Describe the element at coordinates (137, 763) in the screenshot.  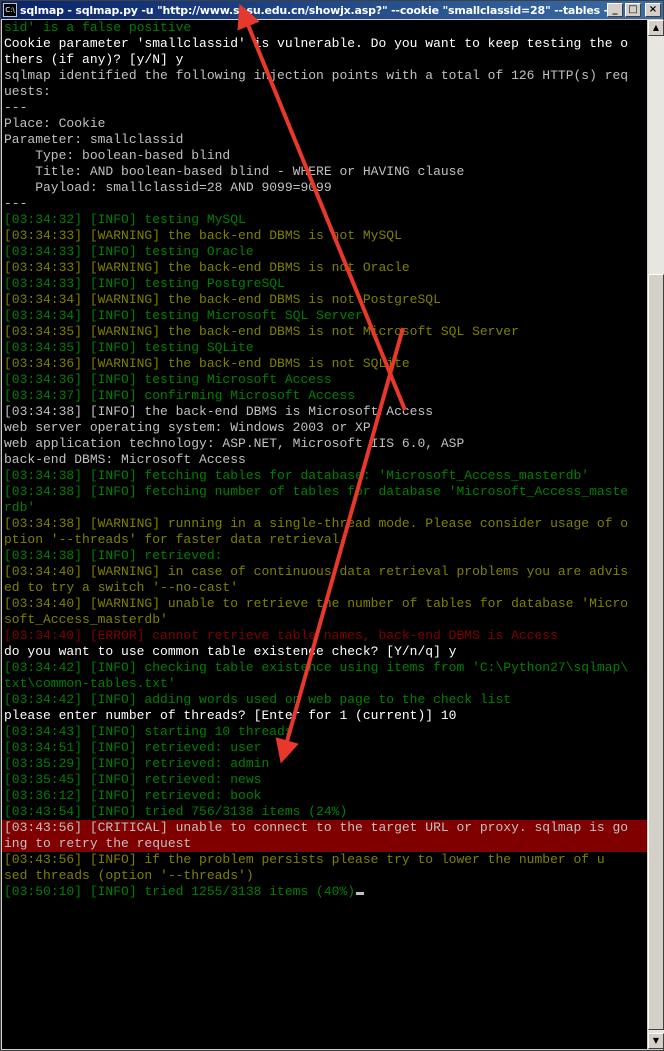
I see `console-line: [03:35:29] [INFO] retrieved: admin` at that location.